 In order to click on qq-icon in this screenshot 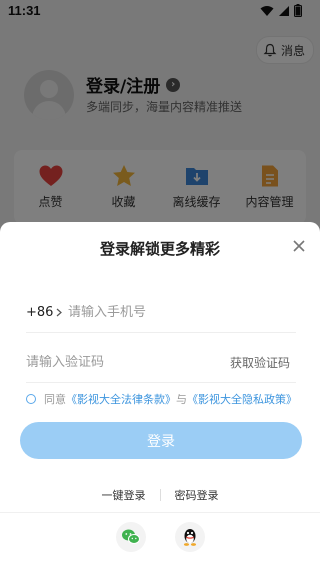, I will do `click(190, 537)`.